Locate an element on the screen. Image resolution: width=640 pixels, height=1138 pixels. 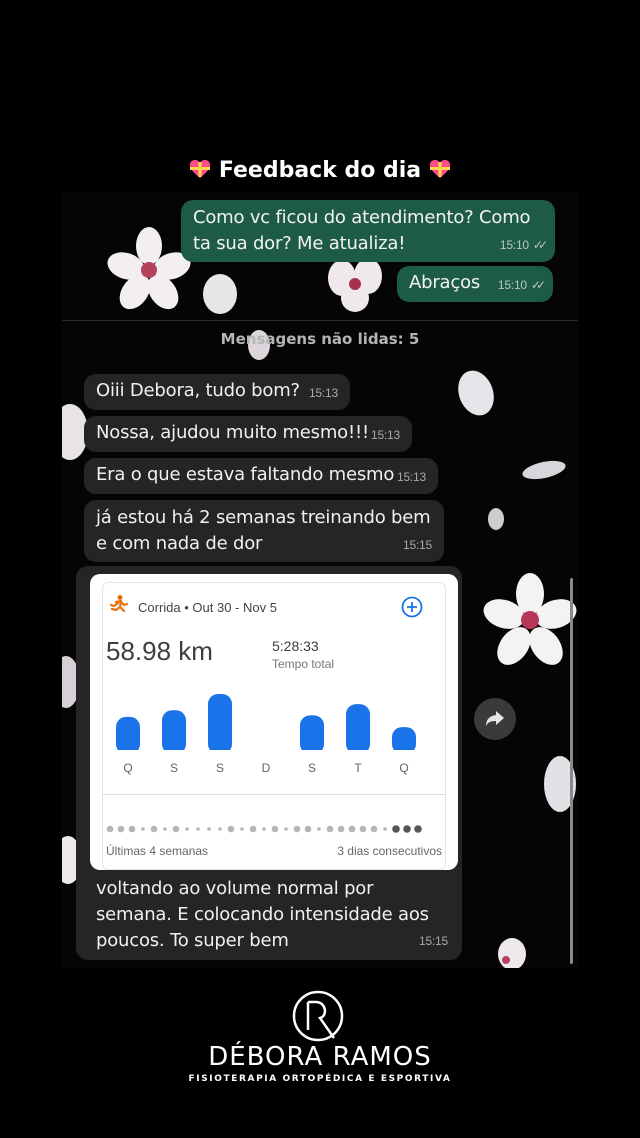
card-divider is located at coordinates (274, 794).